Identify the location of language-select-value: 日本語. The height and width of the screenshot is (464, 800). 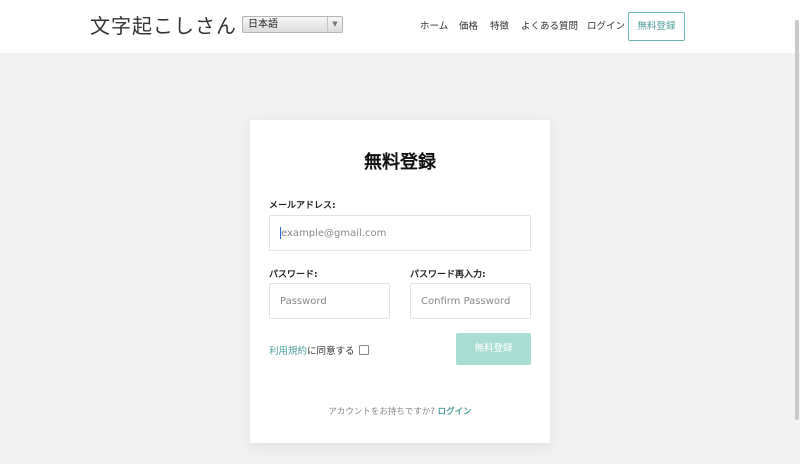
(263, 24).